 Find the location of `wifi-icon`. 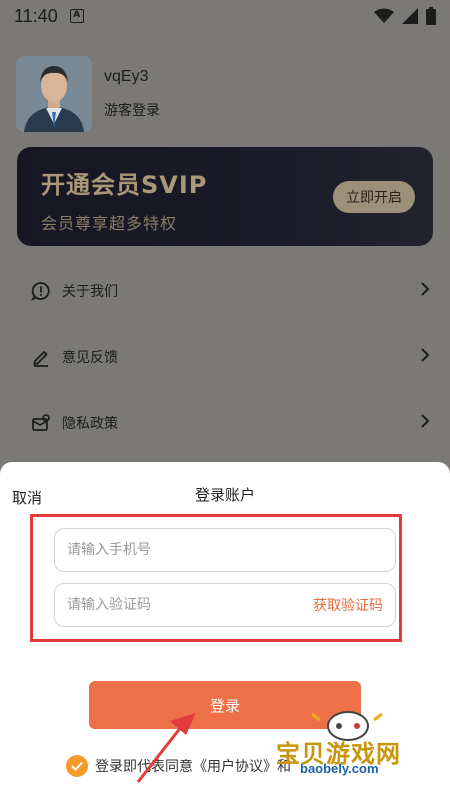

wifi-icon is located at coordinates (384, 15).